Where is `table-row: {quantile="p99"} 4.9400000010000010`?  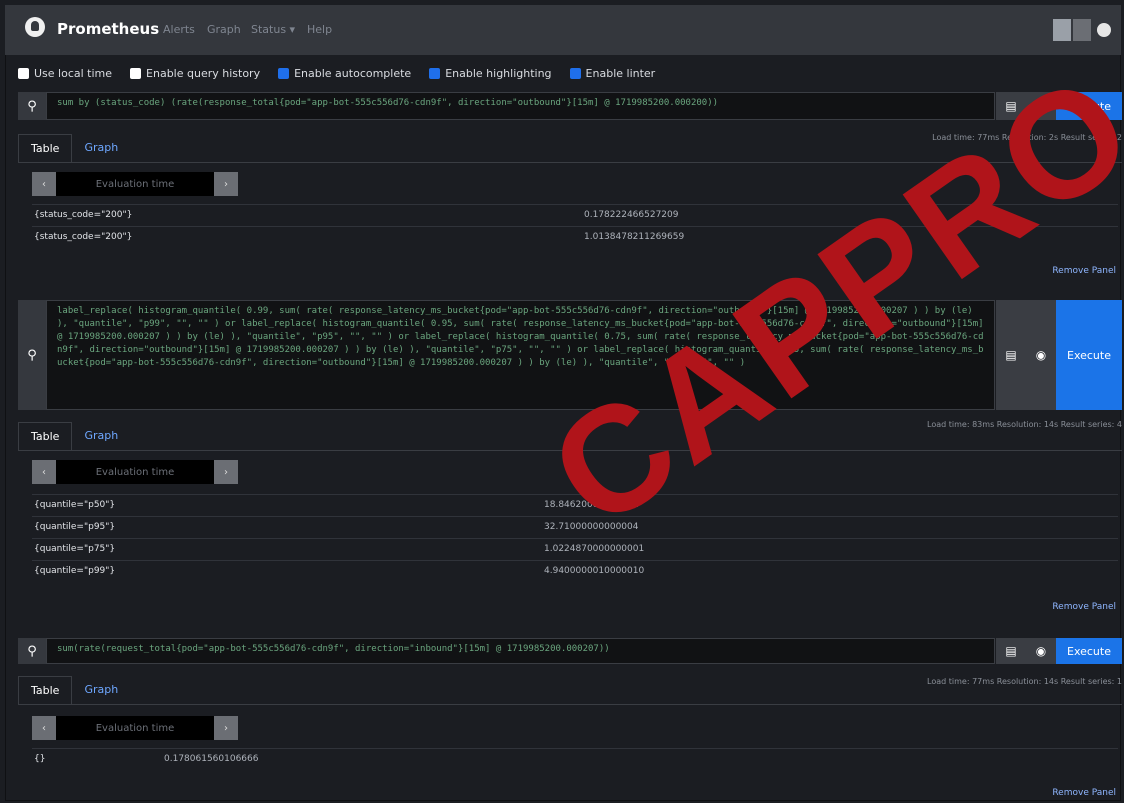
table-row: {quantile="p99"} 4.9400000010000010 is located at coordinates (575, 571).